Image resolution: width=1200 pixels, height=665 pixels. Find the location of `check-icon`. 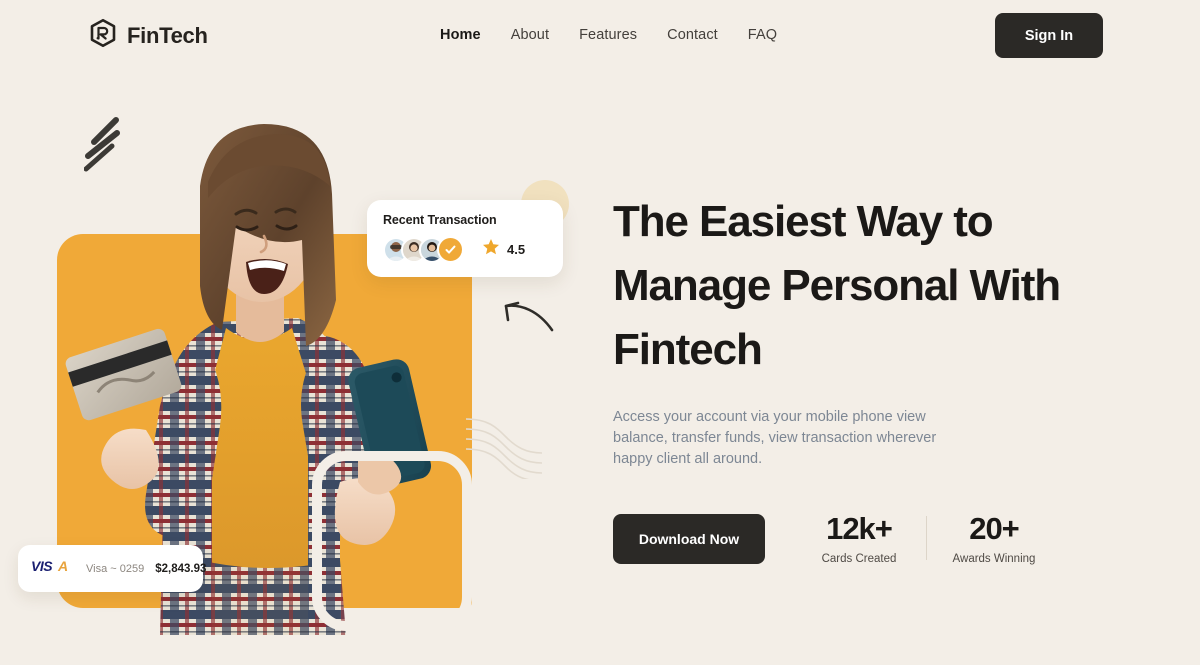

check-icon is located at coordinates (450, 249).